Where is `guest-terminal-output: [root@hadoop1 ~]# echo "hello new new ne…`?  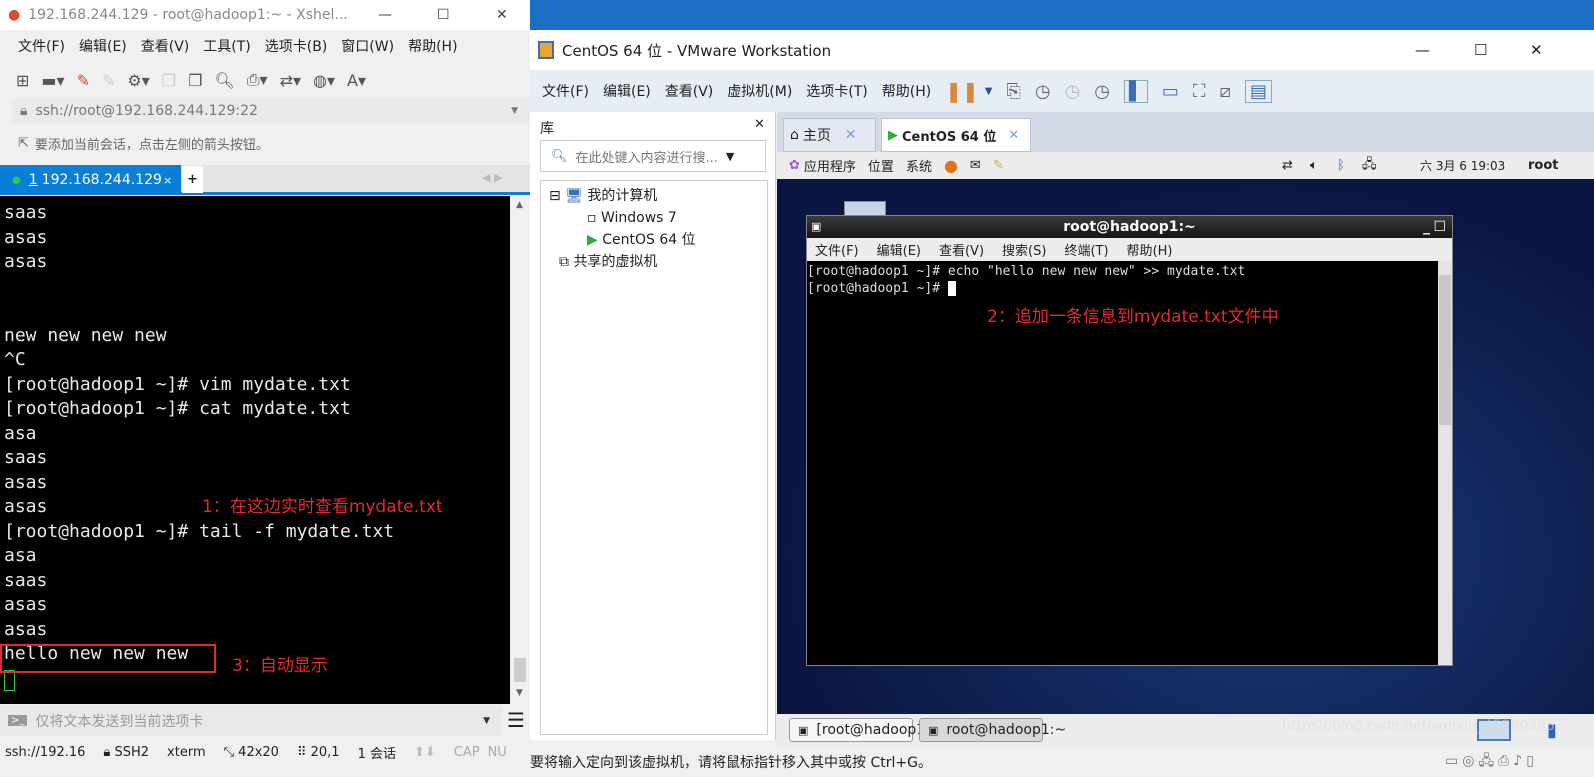
guest-terminal-output: [root@hadoop1 ~]# echo "hello new new ne… is located at coordinates (1129, 279).